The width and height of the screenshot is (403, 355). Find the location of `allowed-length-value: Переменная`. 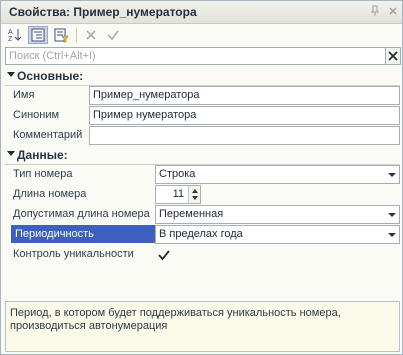

allowed-length-value: Переменная is located at coordinates (191, 214).